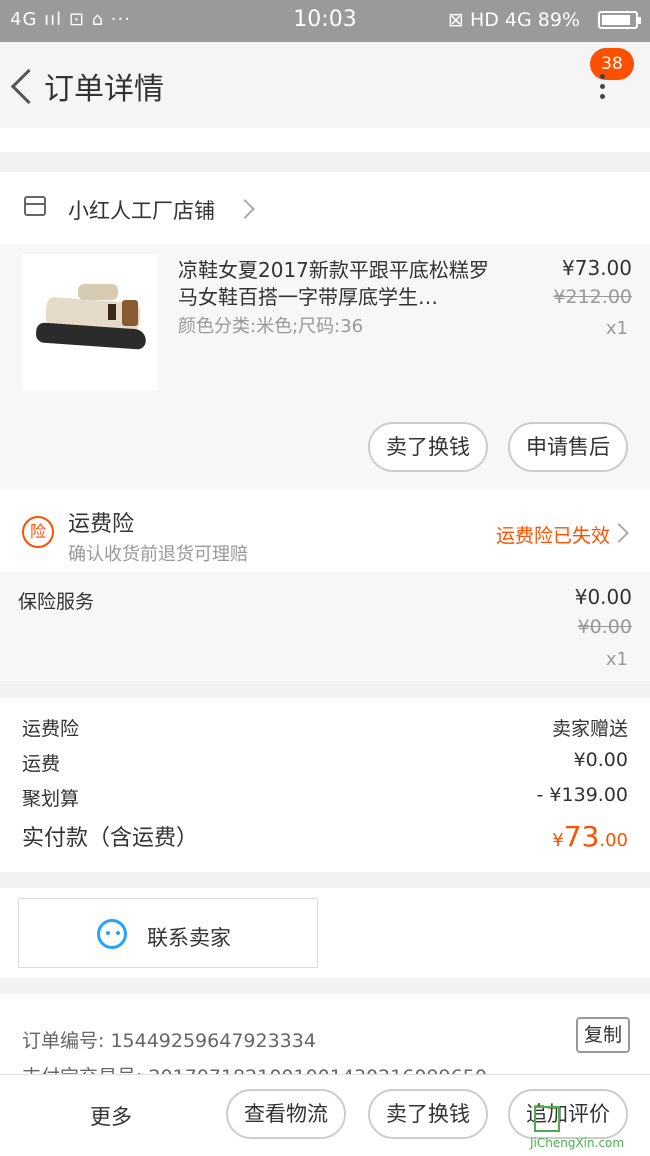  I want to click on total-label: 实付款（含运费）, so click(110, 838).